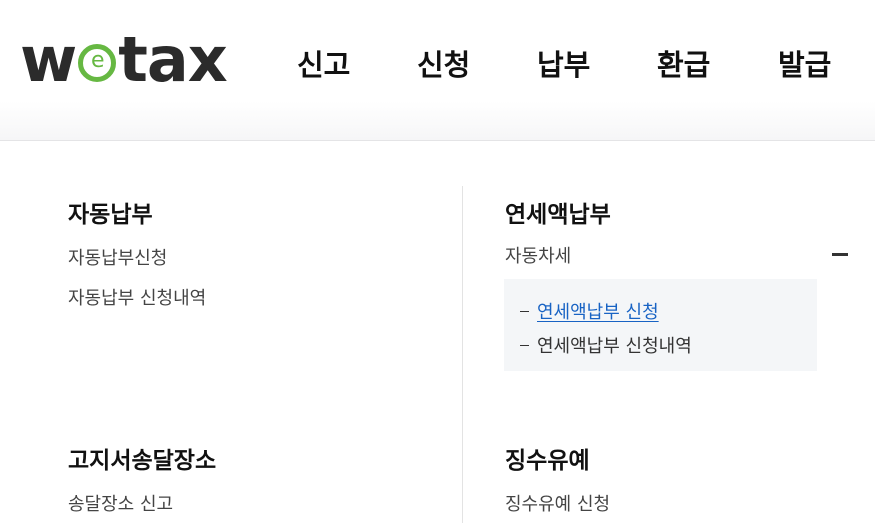 The height and width of the screenshot is (523, 875). I want to click on submenu-item-label: 연세액납부 신청, so click(598, 312).